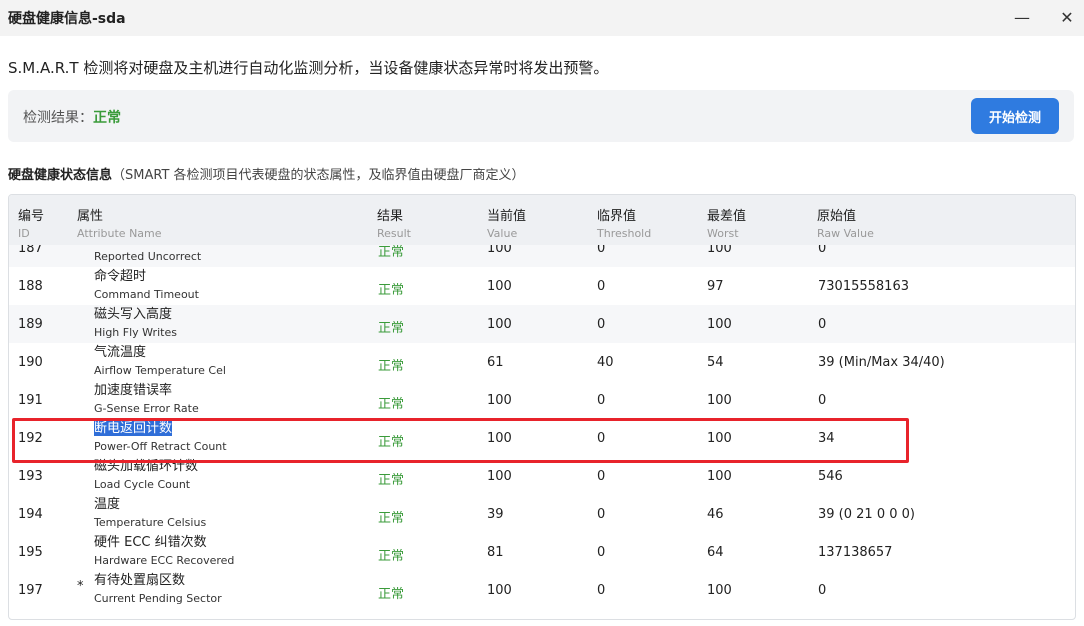 The height and width of the screenshot is (626, 1084). I want to click on row-attribute: 加速度错误率 G-Sense Error Rate, so click(146, 399).